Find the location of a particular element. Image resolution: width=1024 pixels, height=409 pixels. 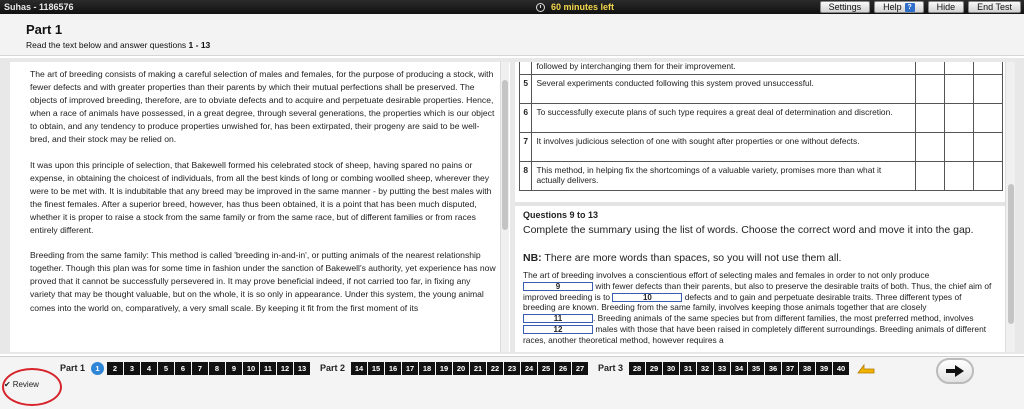

question-24-button: 24 is located at coordinates (529, 368).